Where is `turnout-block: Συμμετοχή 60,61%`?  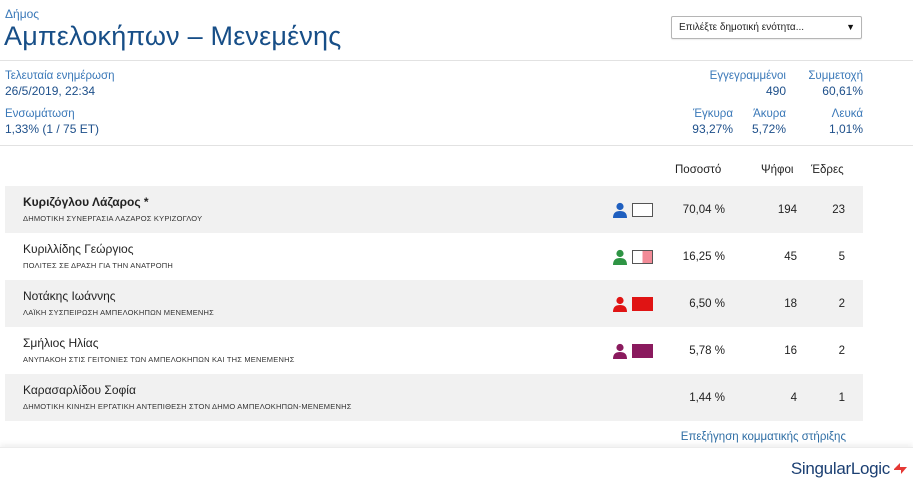 turnout-block: Συμμετοχή 60,61% is located at coordinates (835, 84).